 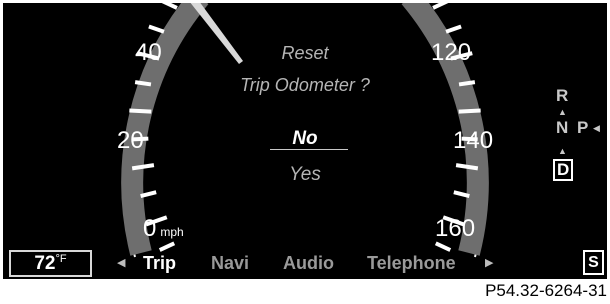 What do you see at coordinates (562, 95) in the screenshot?
I see `gear-r: R` at bounding box center [562, 95].